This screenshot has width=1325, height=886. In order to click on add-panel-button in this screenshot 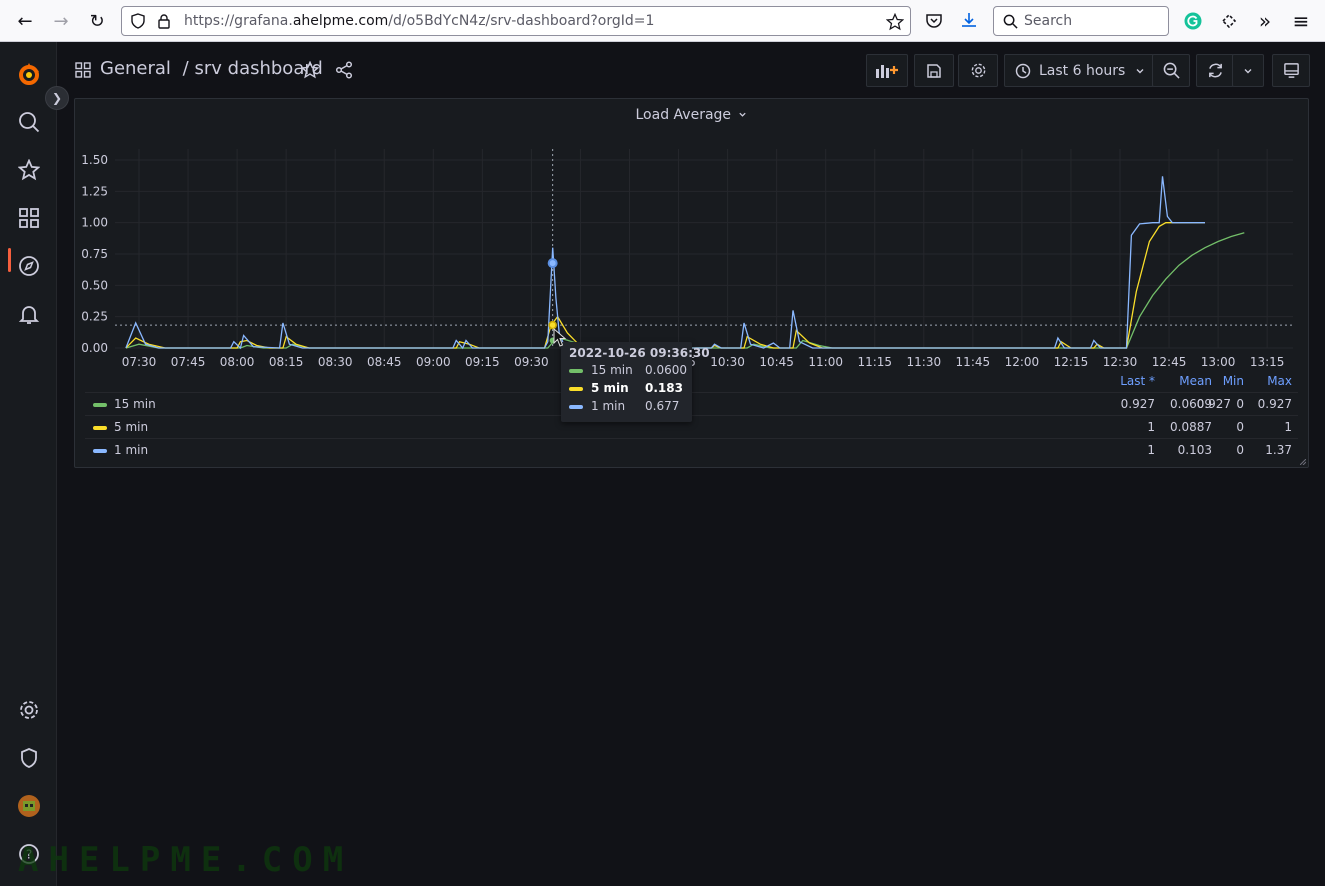, I will do `click(887, 70)`.